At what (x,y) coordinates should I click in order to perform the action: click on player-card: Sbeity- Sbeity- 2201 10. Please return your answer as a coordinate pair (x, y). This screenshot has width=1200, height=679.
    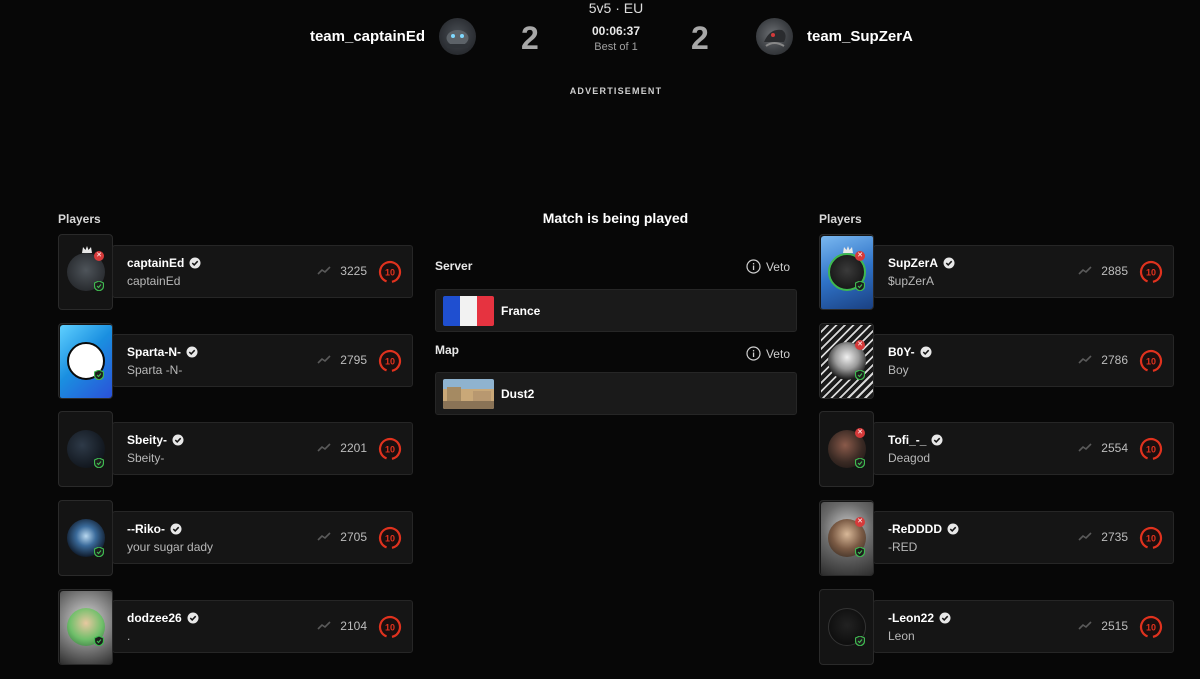
    Looking at the image, I should click on (262, 448).